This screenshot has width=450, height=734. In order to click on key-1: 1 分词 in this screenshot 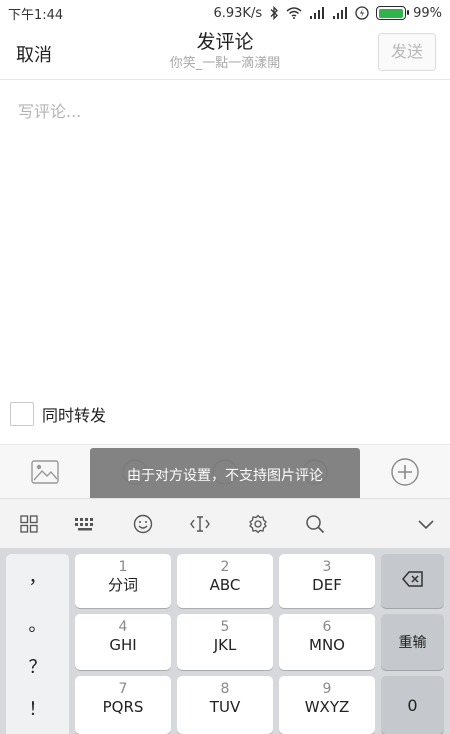, I will do `click(123, 581)`.